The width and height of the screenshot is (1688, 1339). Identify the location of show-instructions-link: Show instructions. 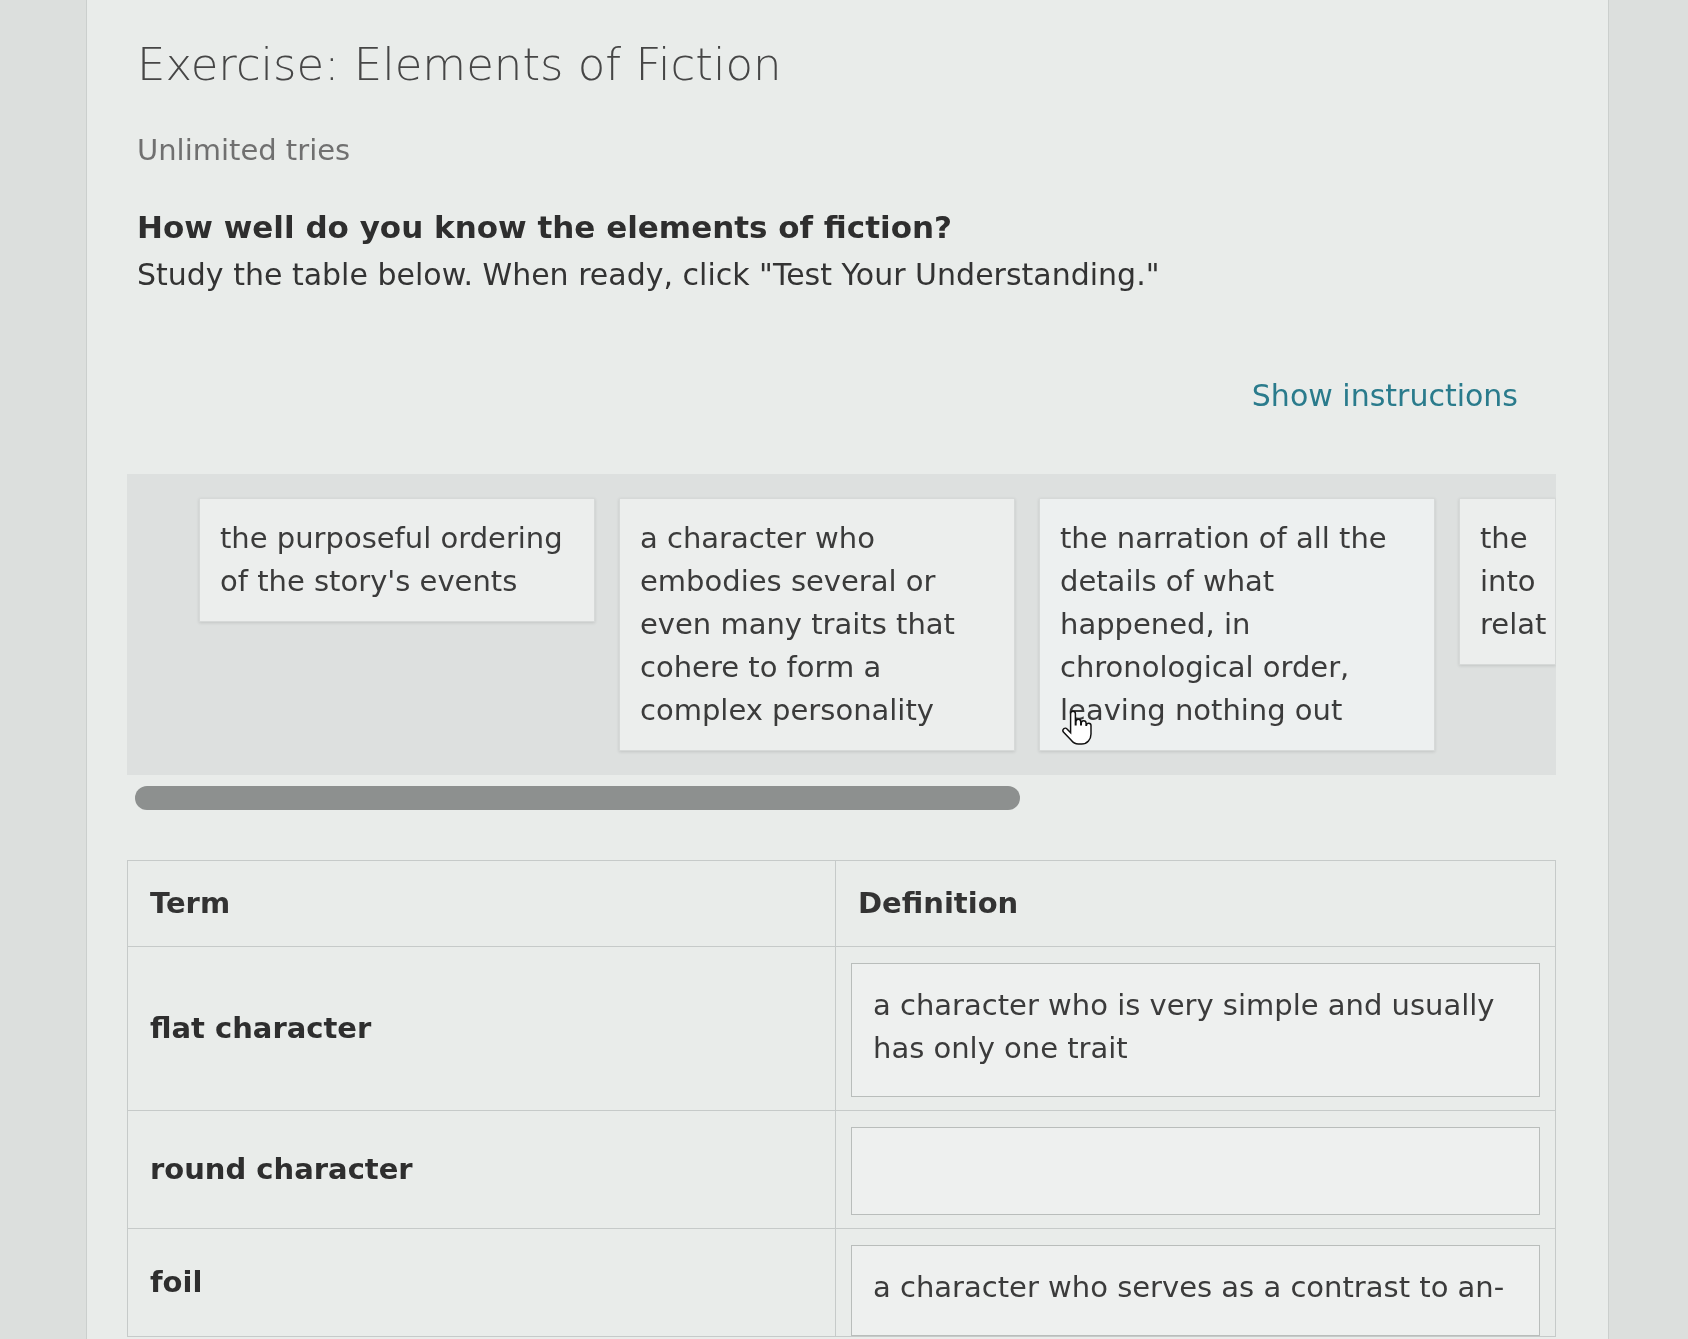
(1384, 396).